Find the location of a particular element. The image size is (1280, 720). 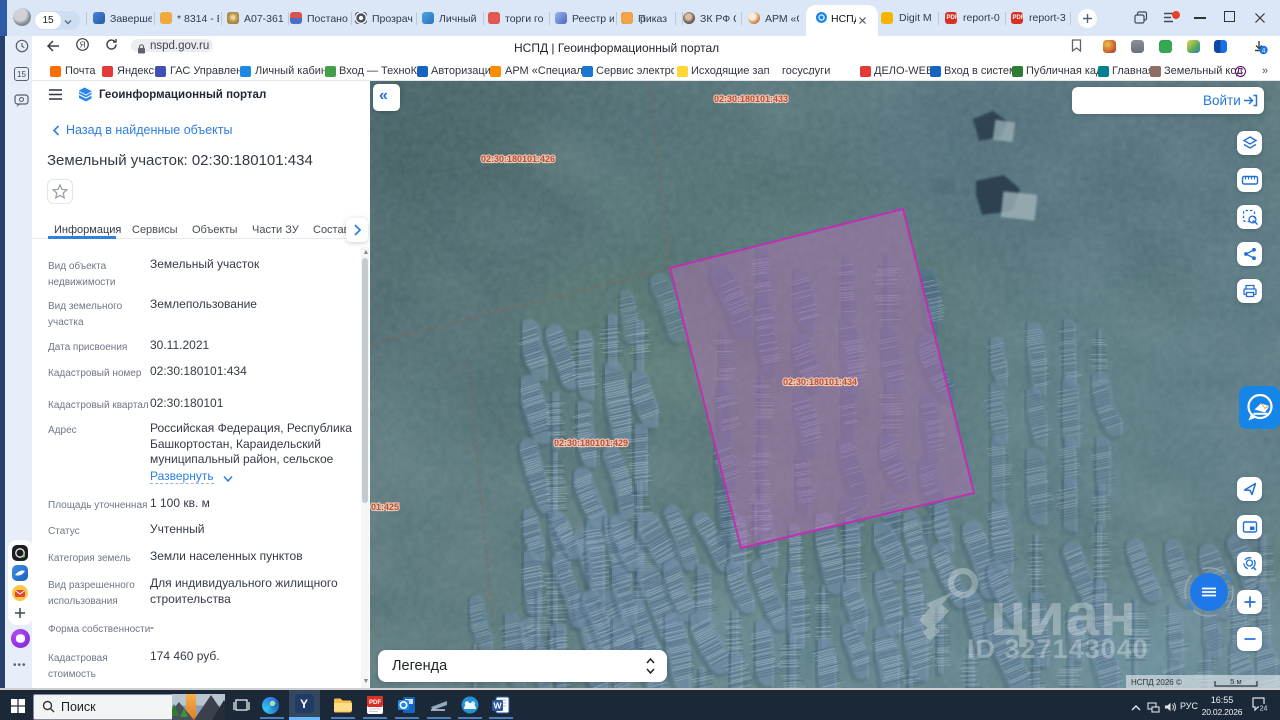

svg-text: 5 м is located at coordinates (1235, 681).